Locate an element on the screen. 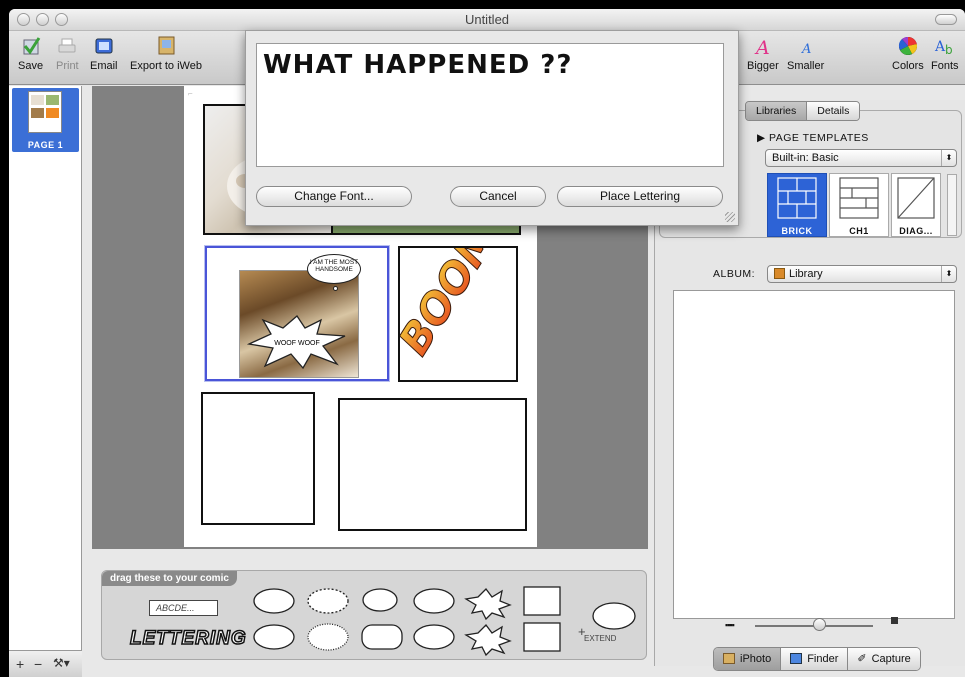 Image resolution: width=965 pixels, height=677 pixels. album-label: ALBUM: is located at coordinates (734, 274).